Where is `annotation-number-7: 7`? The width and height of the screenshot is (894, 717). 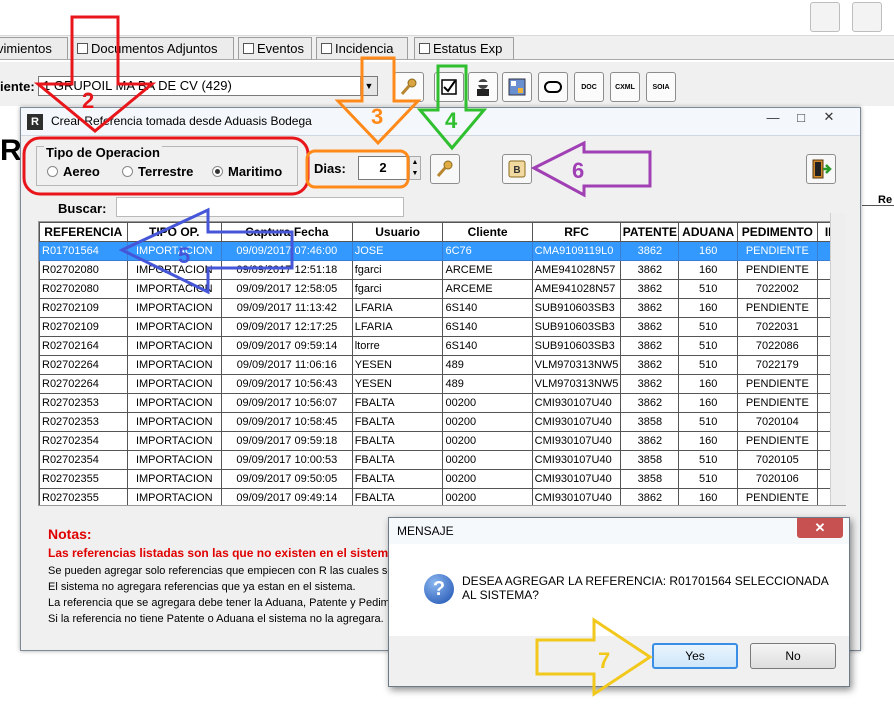 annotation-number-7: 7 is located at coordinates (604, 660).